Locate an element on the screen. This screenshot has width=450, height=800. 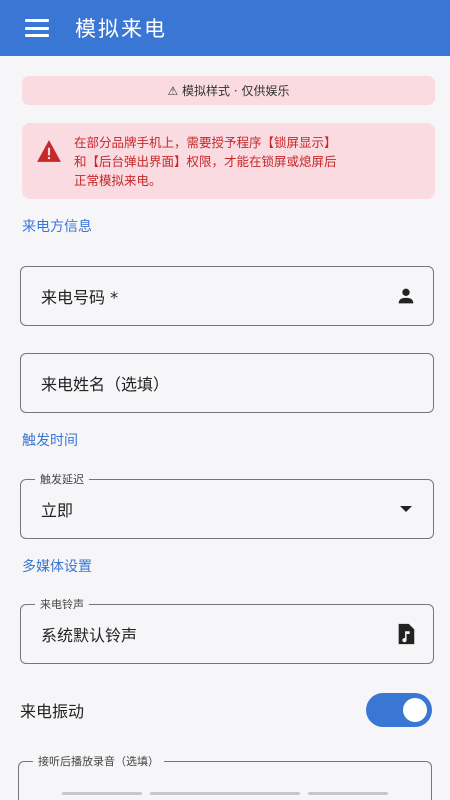
recording-label: 接听后播放录音（选填） is located at coordinates (98, 761).